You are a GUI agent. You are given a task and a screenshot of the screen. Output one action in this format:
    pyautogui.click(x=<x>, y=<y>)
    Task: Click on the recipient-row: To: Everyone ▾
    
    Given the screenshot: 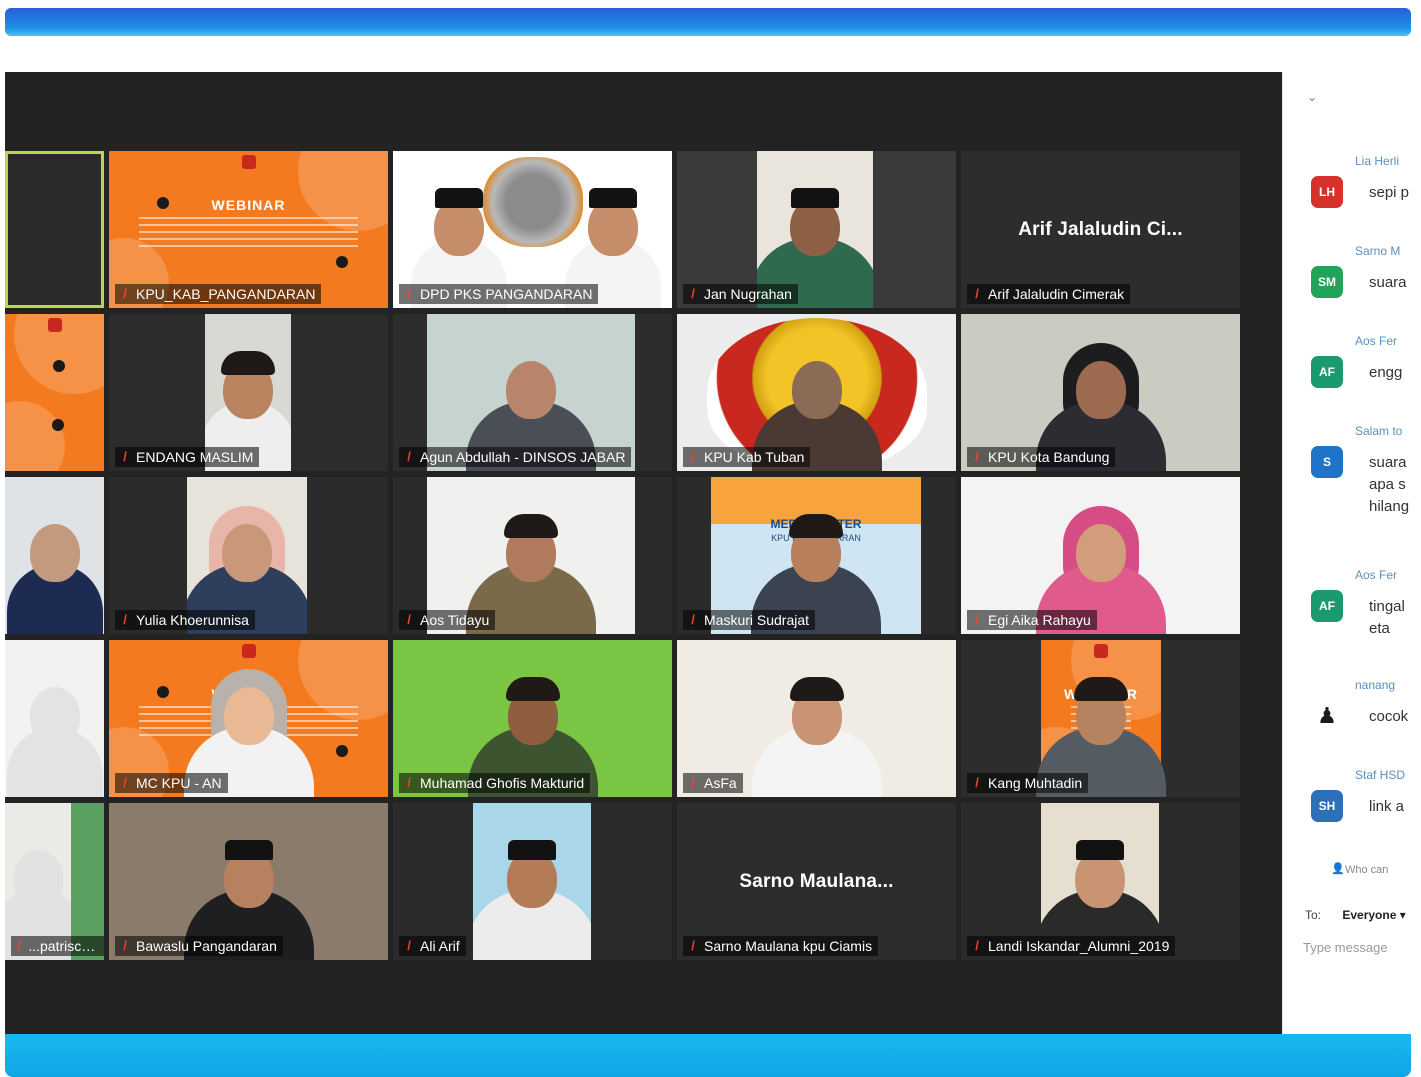 What is the action you would take?
    pyautogui.click(x=1355, y=915)
    